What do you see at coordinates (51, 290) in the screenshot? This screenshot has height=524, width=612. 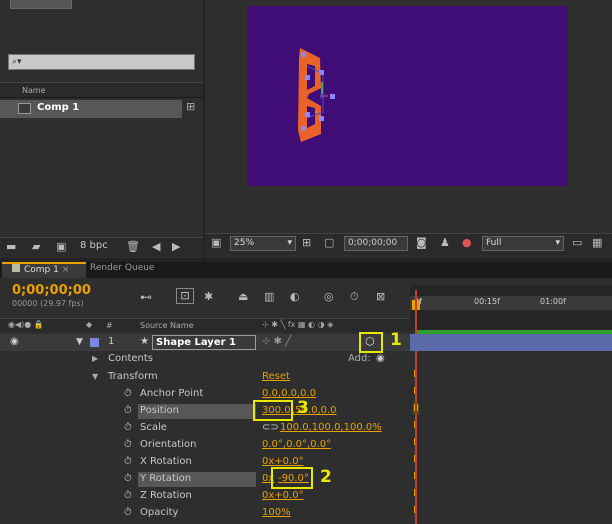 I see `timeline-current-time: 0;00;00;00` at bounding box center [51, 290].